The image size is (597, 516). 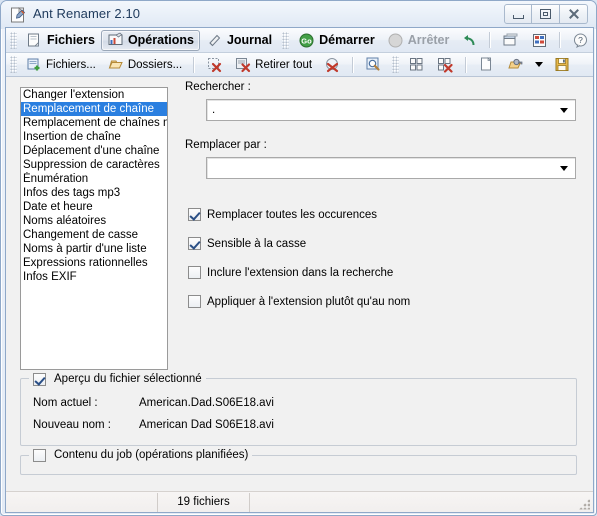 What do you see at coordinates (518, 14) in the screenshot?
I see `minimize-button` at bounding box center [518, 14].